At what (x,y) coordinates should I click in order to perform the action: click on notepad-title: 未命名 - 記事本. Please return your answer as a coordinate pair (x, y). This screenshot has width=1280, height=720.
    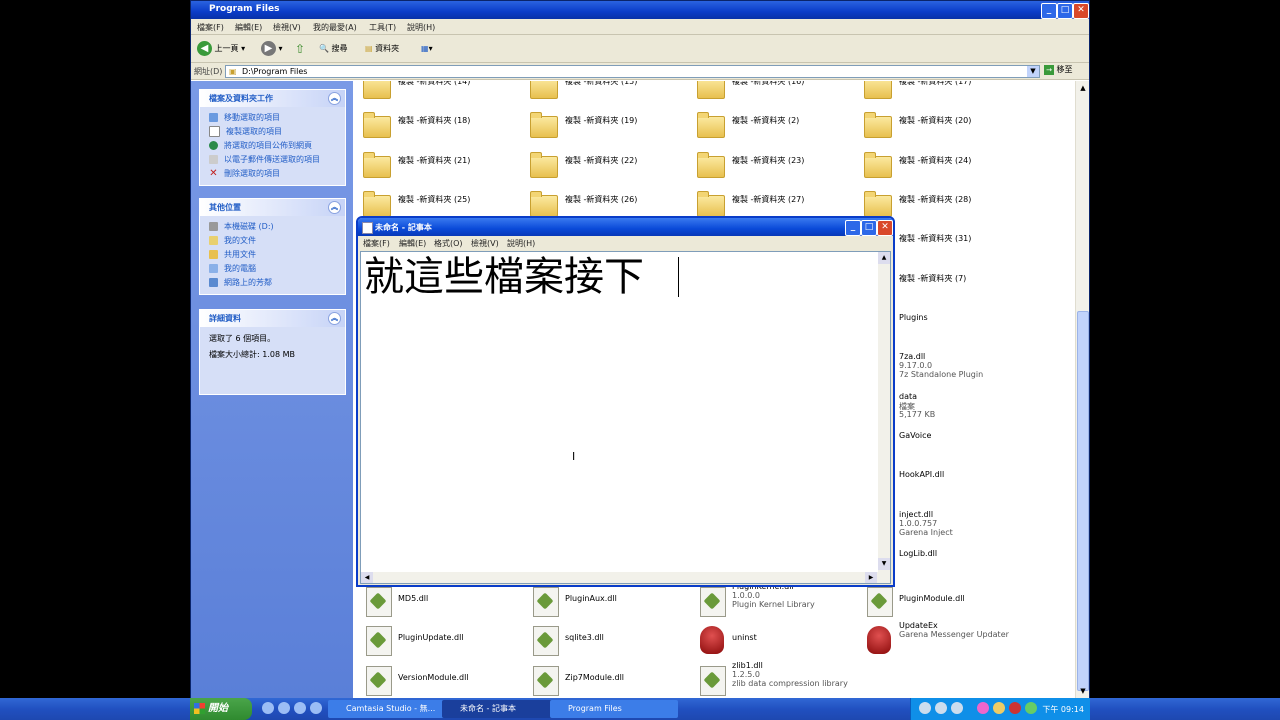
    Looking at the image, I should click on (403, 227).